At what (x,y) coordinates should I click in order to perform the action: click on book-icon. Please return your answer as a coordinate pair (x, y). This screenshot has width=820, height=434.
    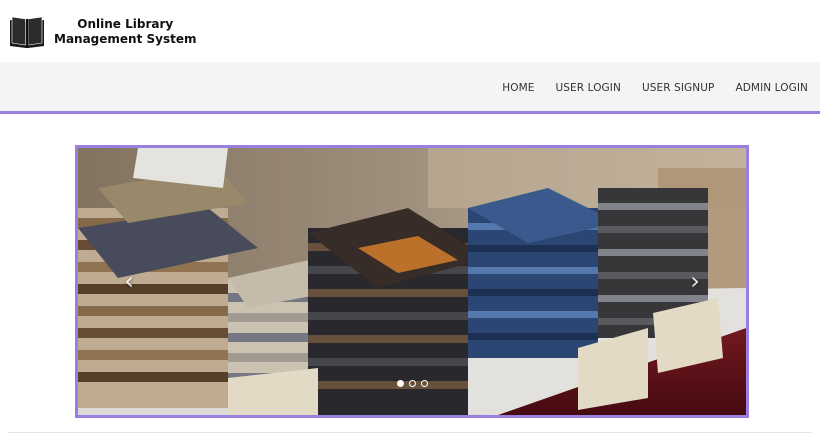
    Looking at the image, I should click on (27, 32).